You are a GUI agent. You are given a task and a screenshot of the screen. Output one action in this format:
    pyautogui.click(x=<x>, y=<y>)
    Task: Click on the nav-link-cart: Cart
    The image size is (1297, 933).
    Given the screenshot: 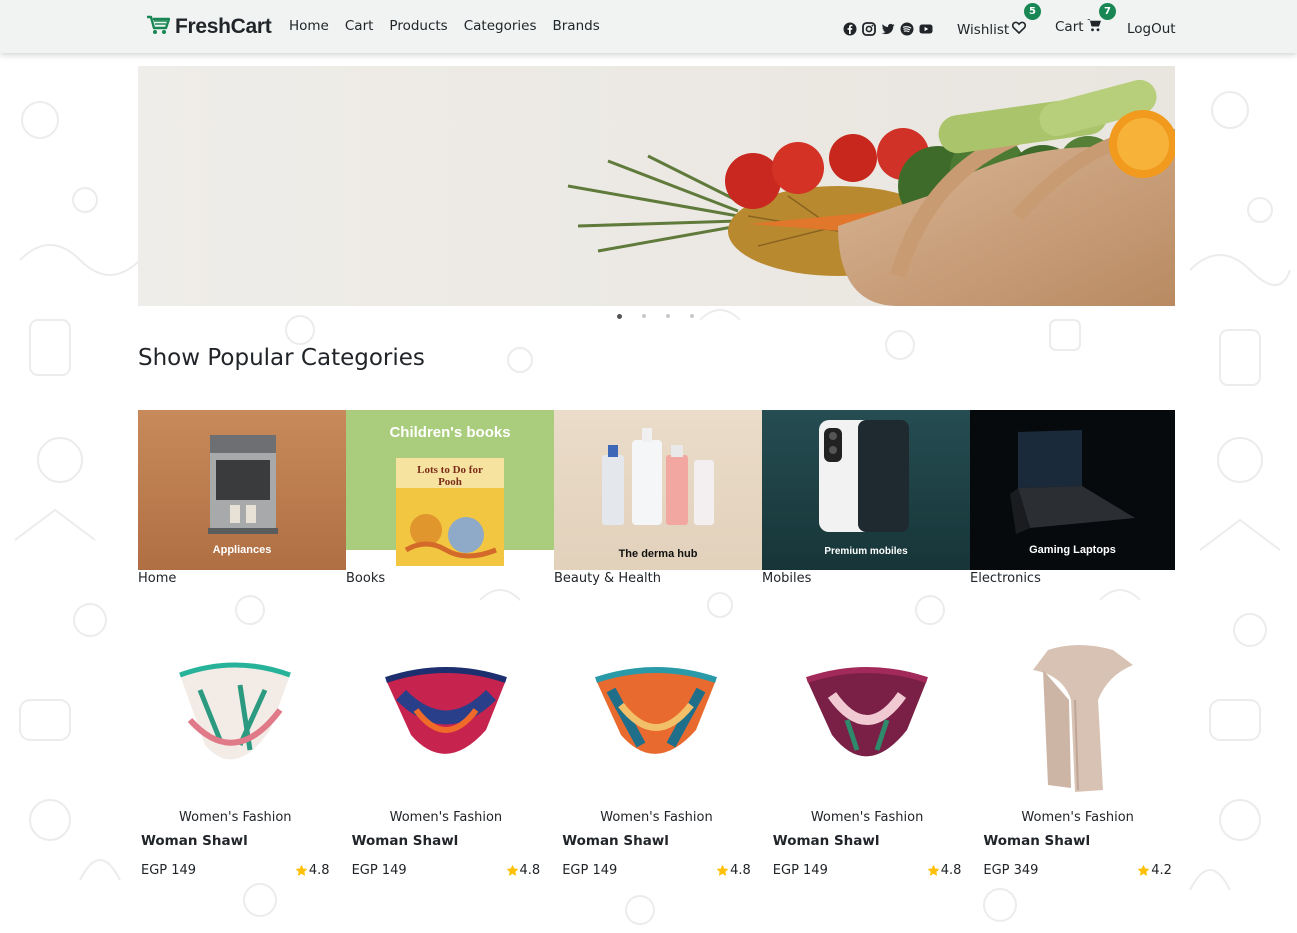 What is the action you would take?
    pyautogui.click(x=359, y=26)
    